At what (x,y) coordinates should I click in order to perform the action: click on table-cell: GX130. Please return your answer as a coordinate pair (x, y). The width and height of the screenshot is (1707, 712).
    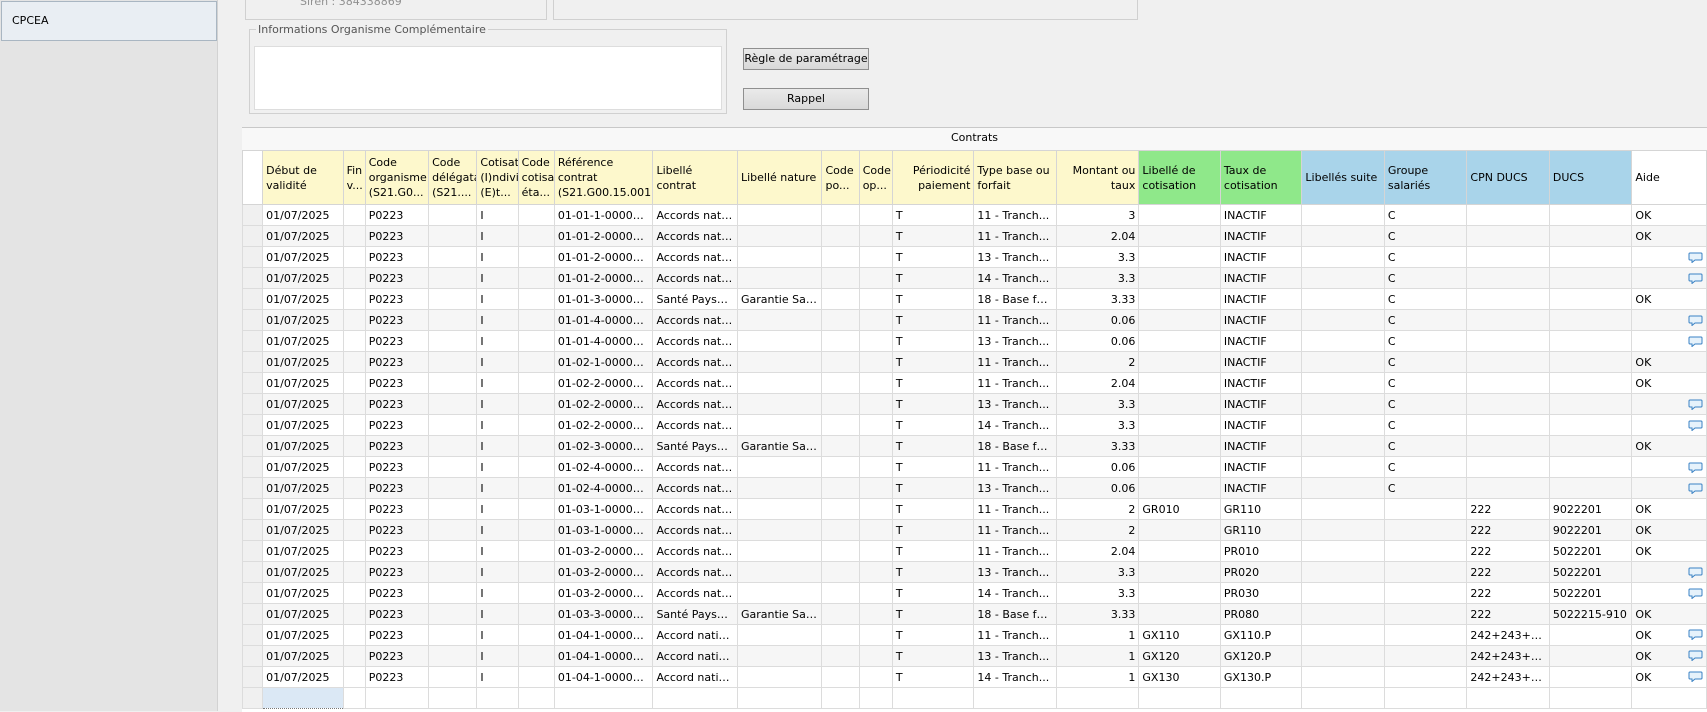
    Looking at the image, I should click on (1179, 677).